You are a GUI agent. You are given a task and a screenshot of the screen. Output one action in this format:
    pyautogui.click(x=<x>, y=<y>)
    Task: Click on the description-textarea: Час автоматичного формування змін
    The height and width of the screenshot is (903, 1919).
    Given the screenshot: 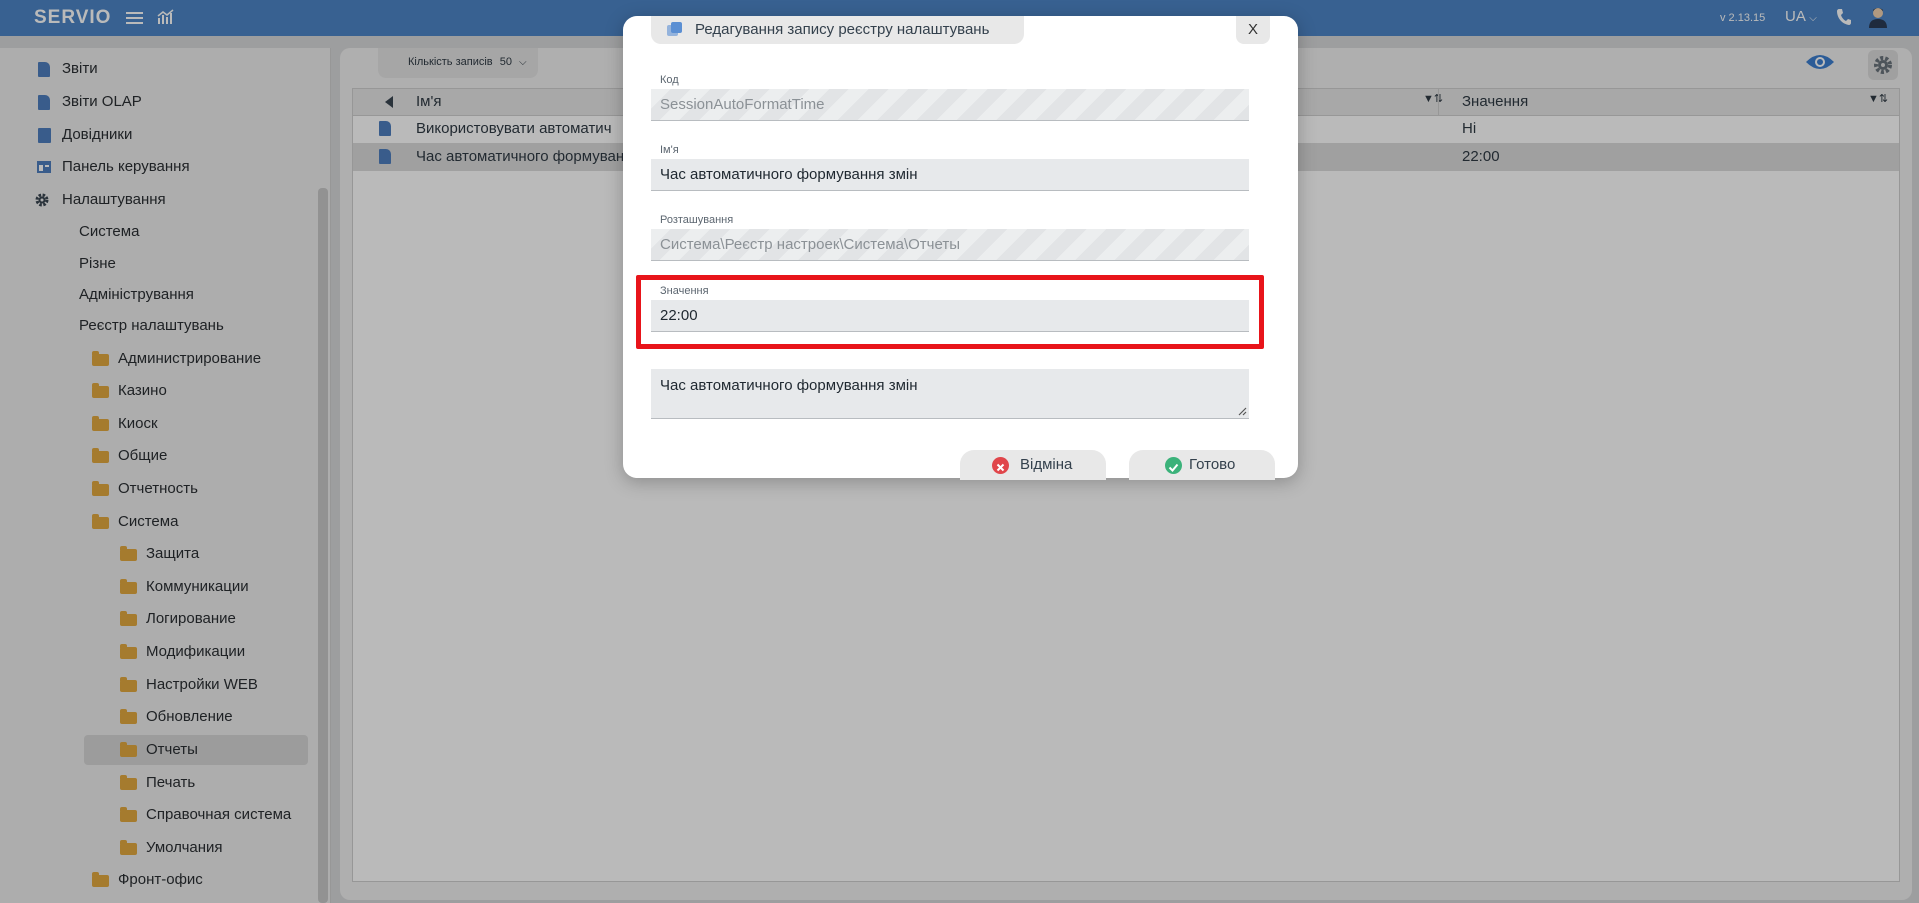 What is the action you would take?
    pyautogui.click(x=950, y=394)
    